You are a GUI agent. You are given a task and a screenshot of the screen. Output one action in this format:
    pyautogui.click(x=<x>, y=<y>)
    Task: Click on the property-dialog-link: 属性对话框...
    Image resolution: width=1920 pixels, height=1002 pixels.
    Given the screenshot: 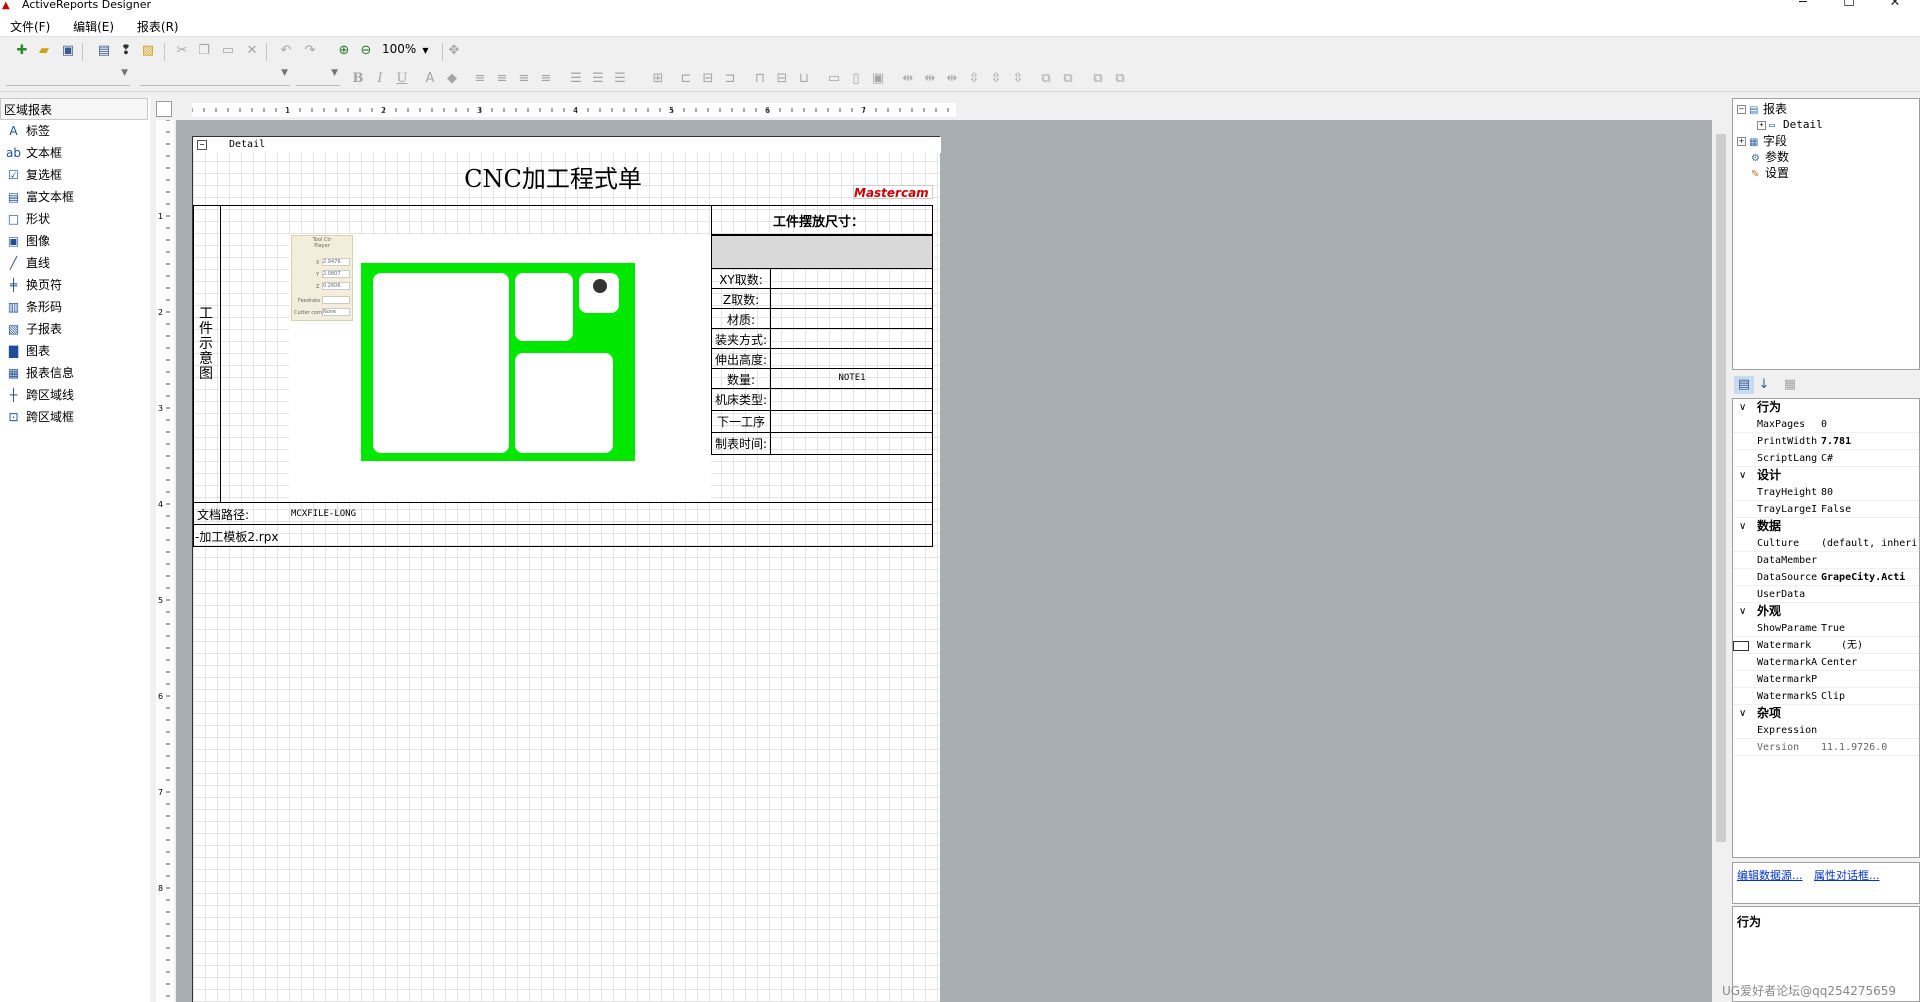 What is the action you would take?
    pyautogui.click(x=1847, y=875)
    